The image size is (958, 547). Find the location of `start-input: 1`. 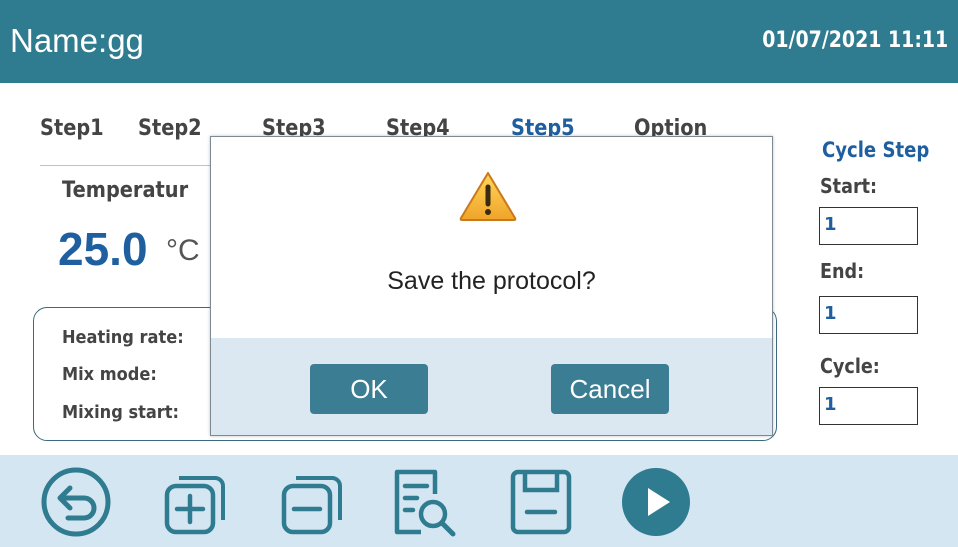

start-input: 1 is located at coordinates (868, 226).